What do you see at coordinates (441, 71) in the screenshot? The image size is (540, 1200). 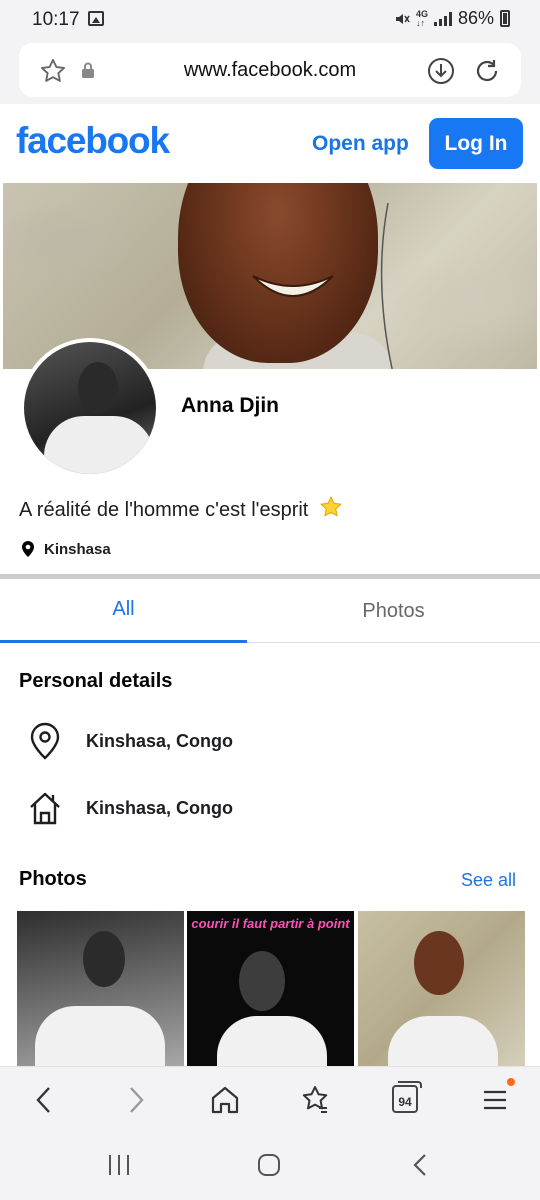 I see `download-icon` at bounding box center [441, 71].